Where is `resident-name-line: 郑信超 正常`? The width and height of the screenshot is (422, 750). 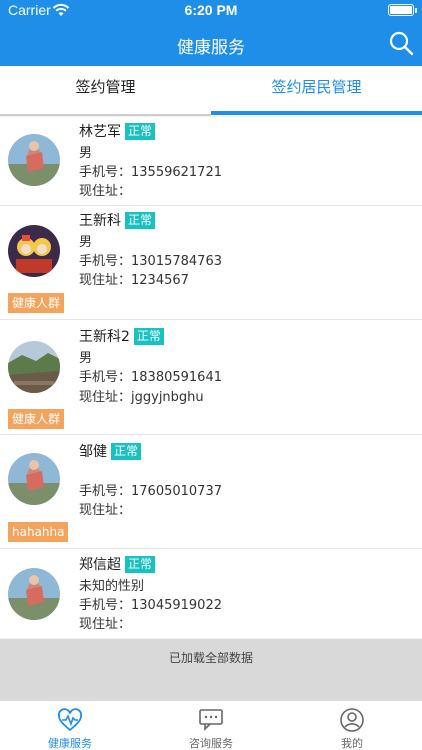 resident-name-line: 郑信超 正常 is located at coordinates (117, 564).